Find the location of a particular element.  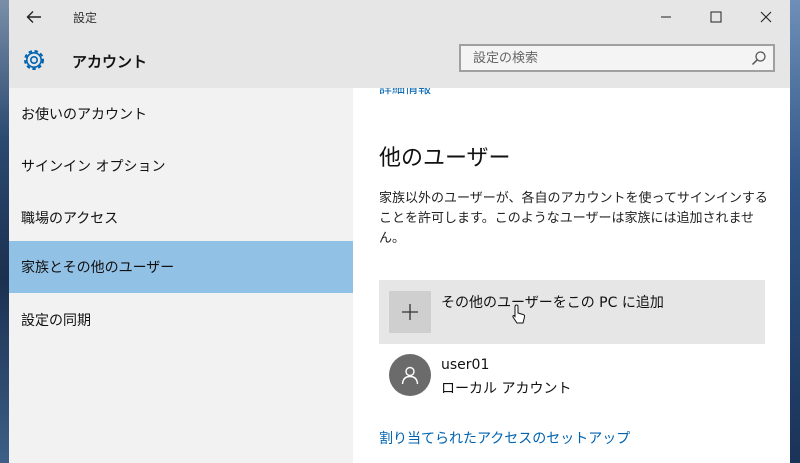

desktop-background-right is located at coordinates (795, 231).